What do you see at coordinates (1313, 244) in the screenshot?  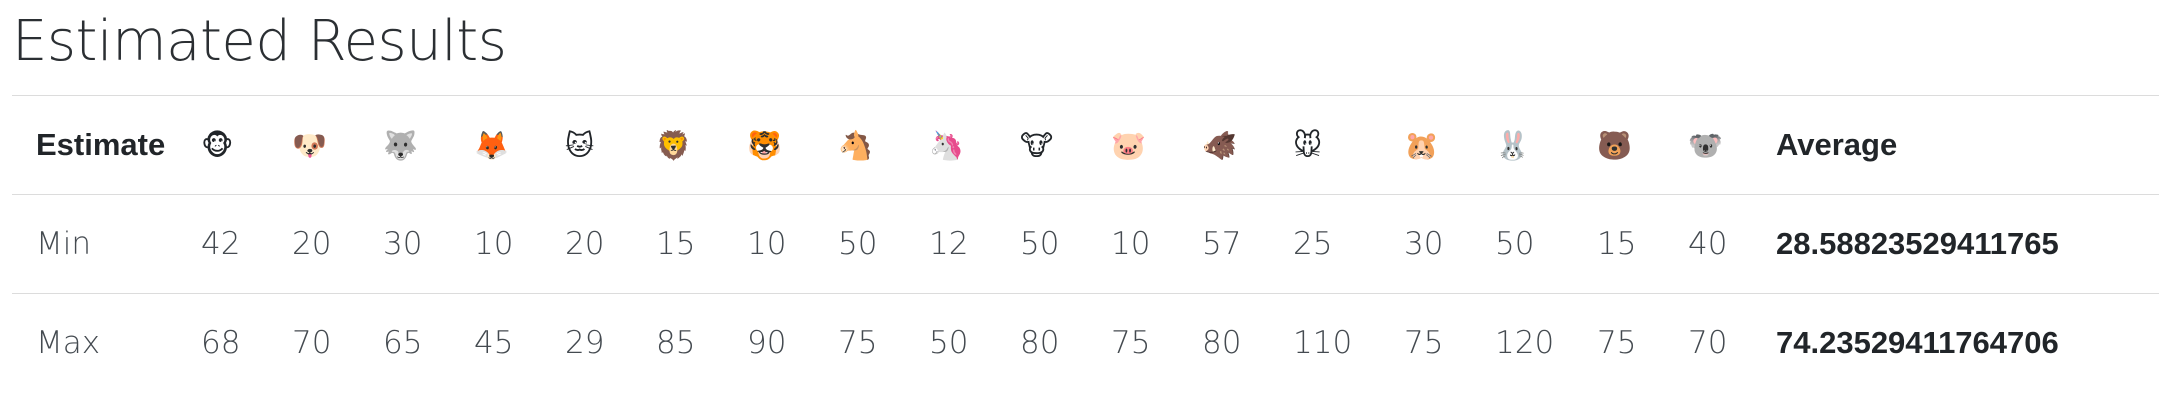 I see `table-cell: 25` at bounding box center [1313, 244].